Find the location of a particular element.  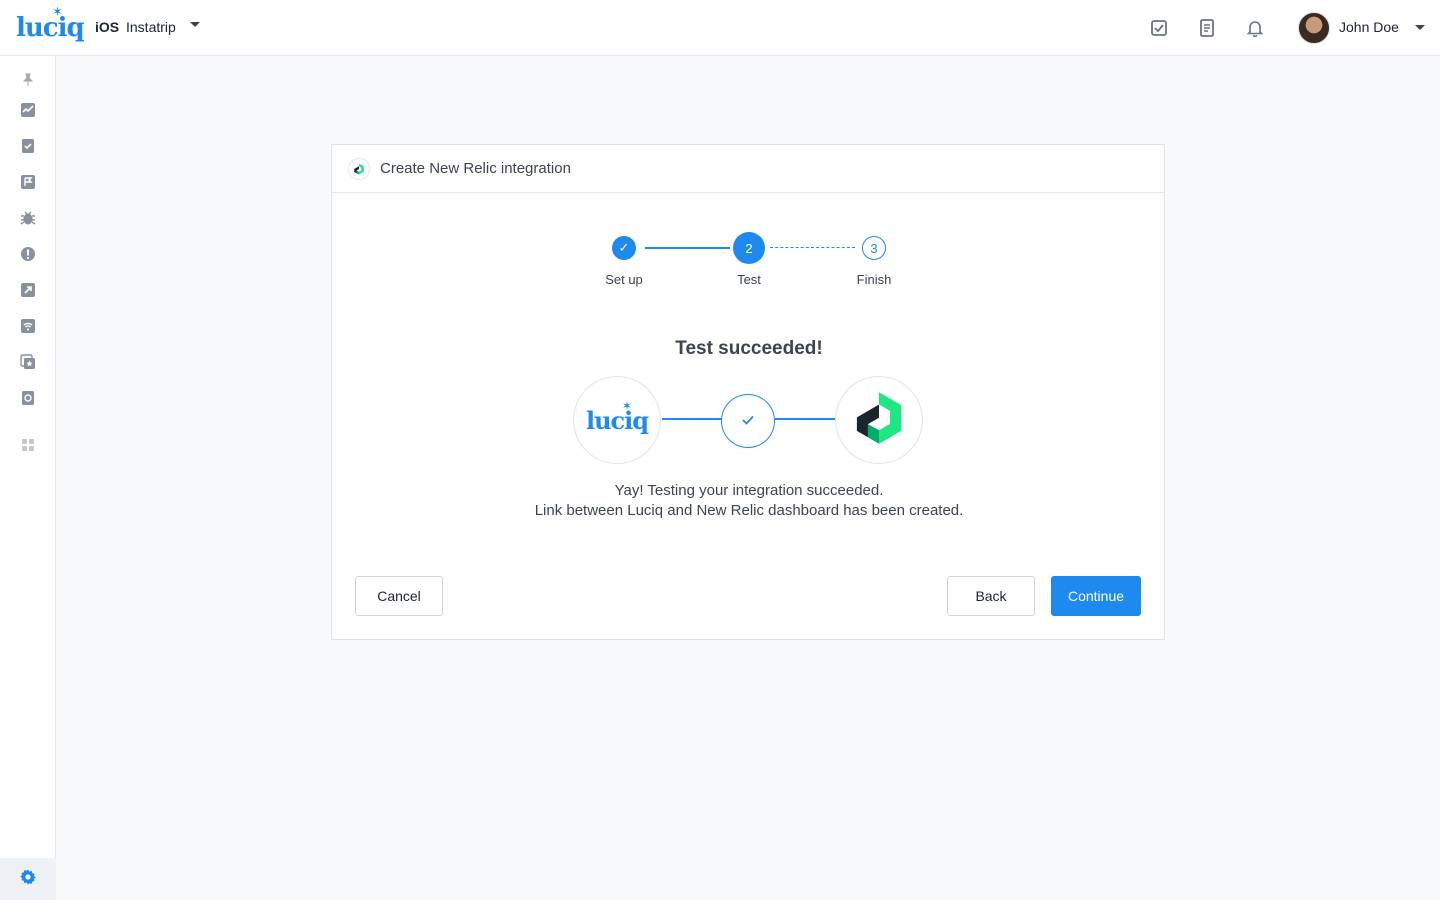

connector-left is located at coordinates (692, 419).